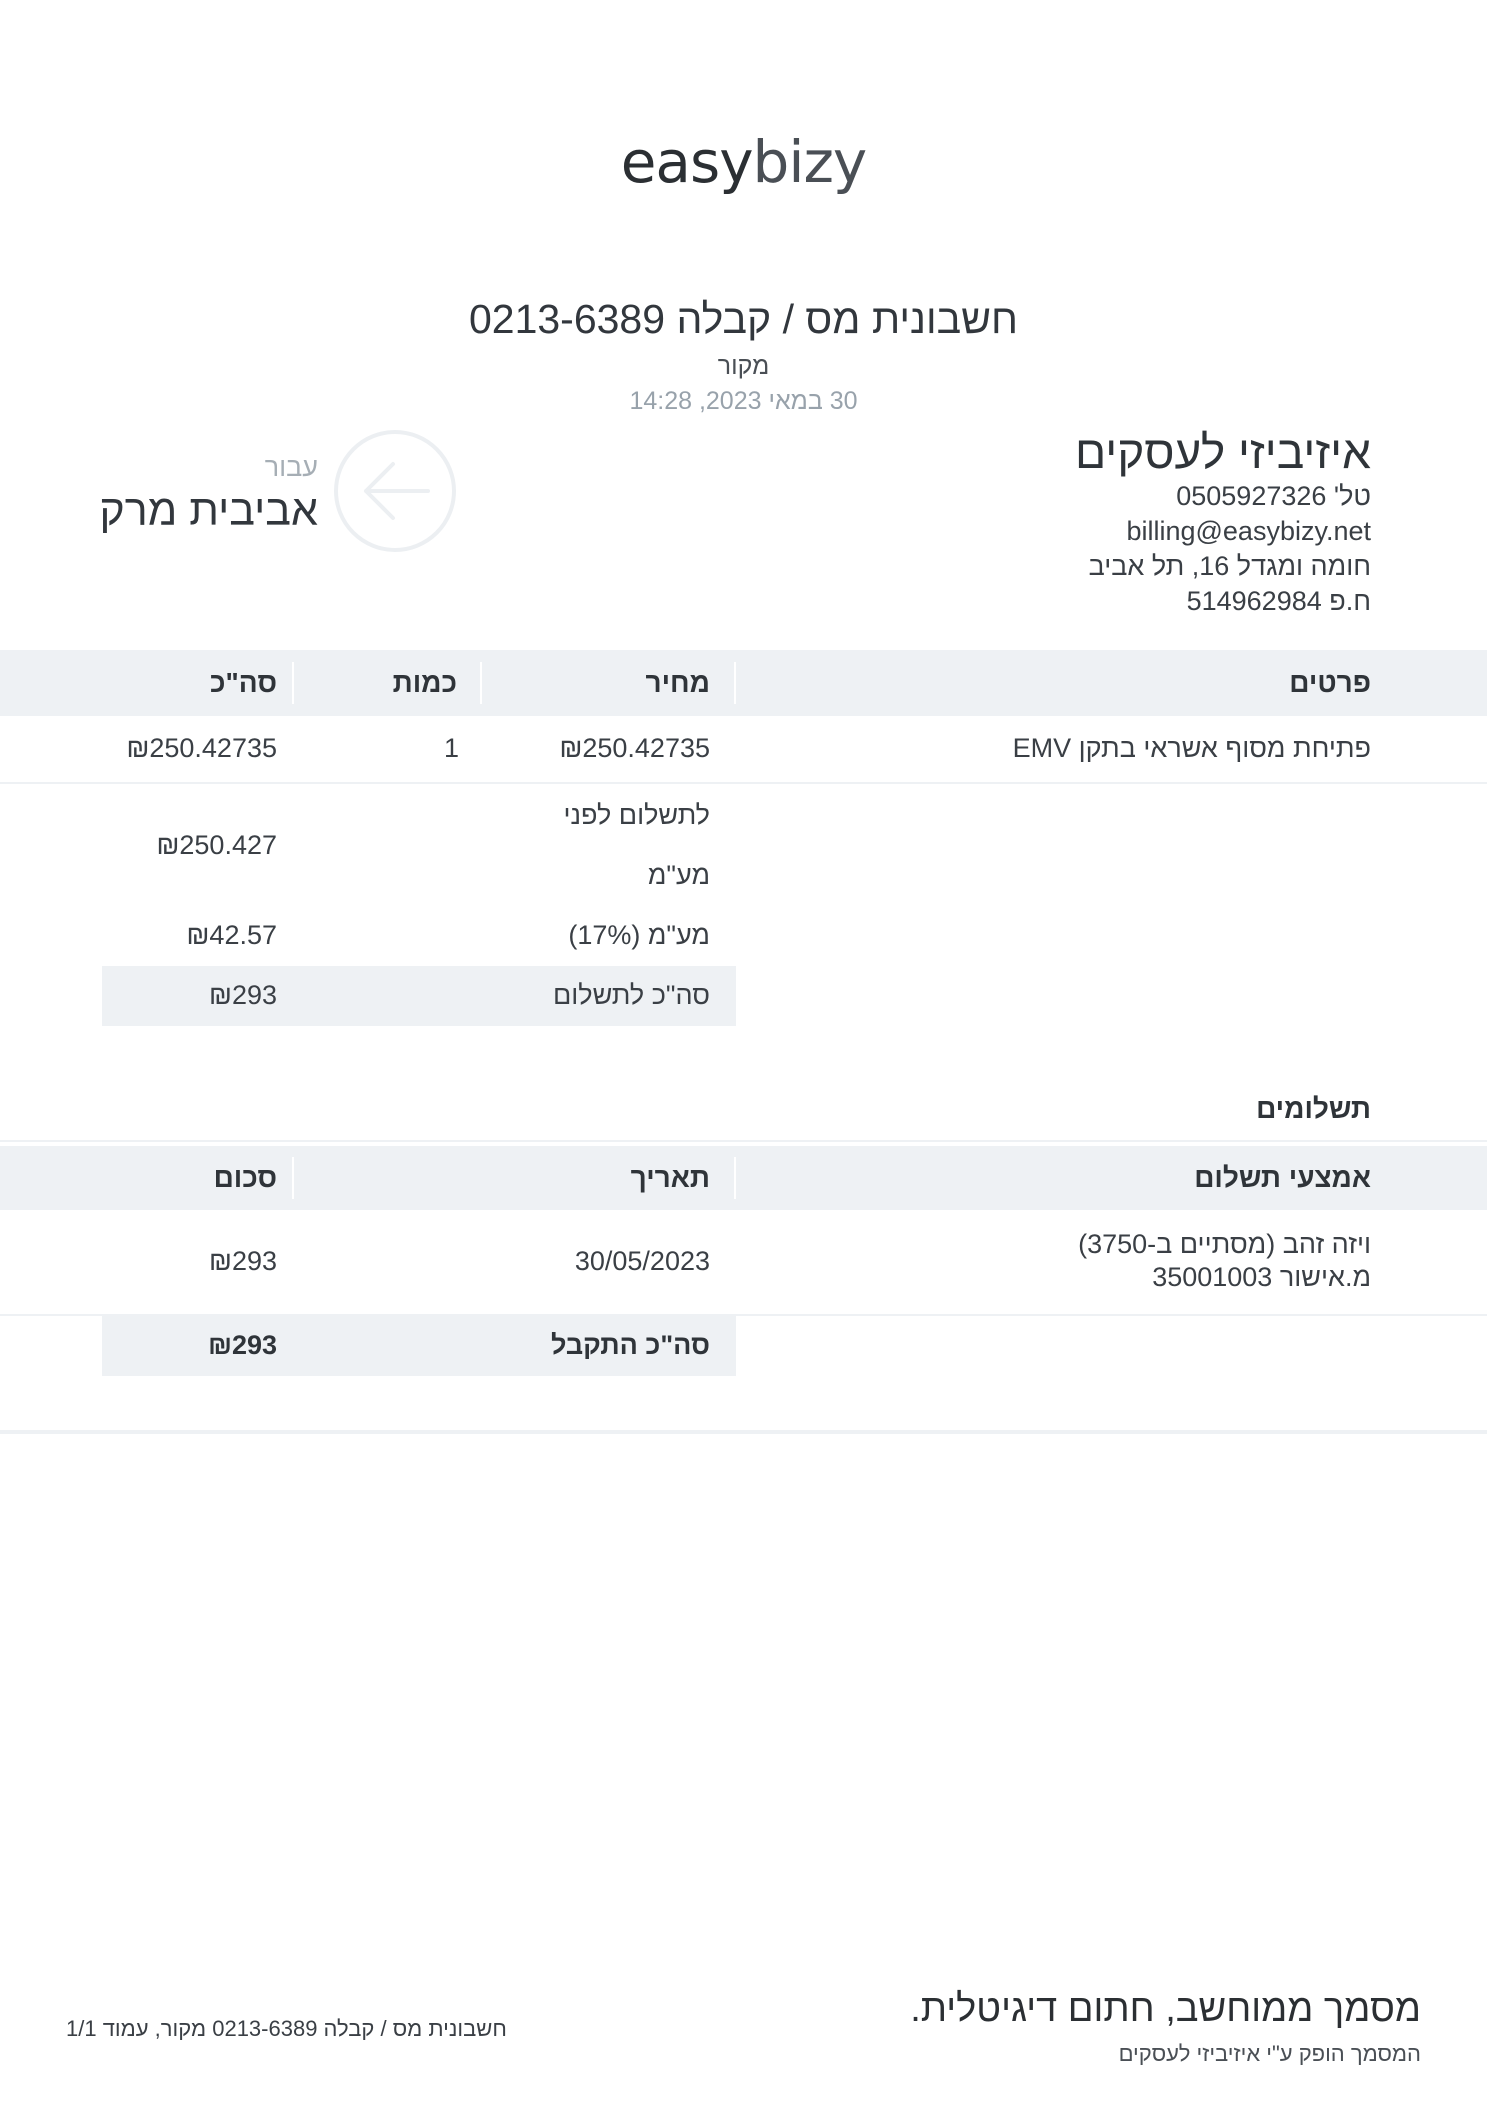 The height and width of the screenshot is (2105, 1487). What do you see at coordinates (687, 162) in the screenshot?
I see `logo-text-easy: easy` at bounding box center [687, 162].